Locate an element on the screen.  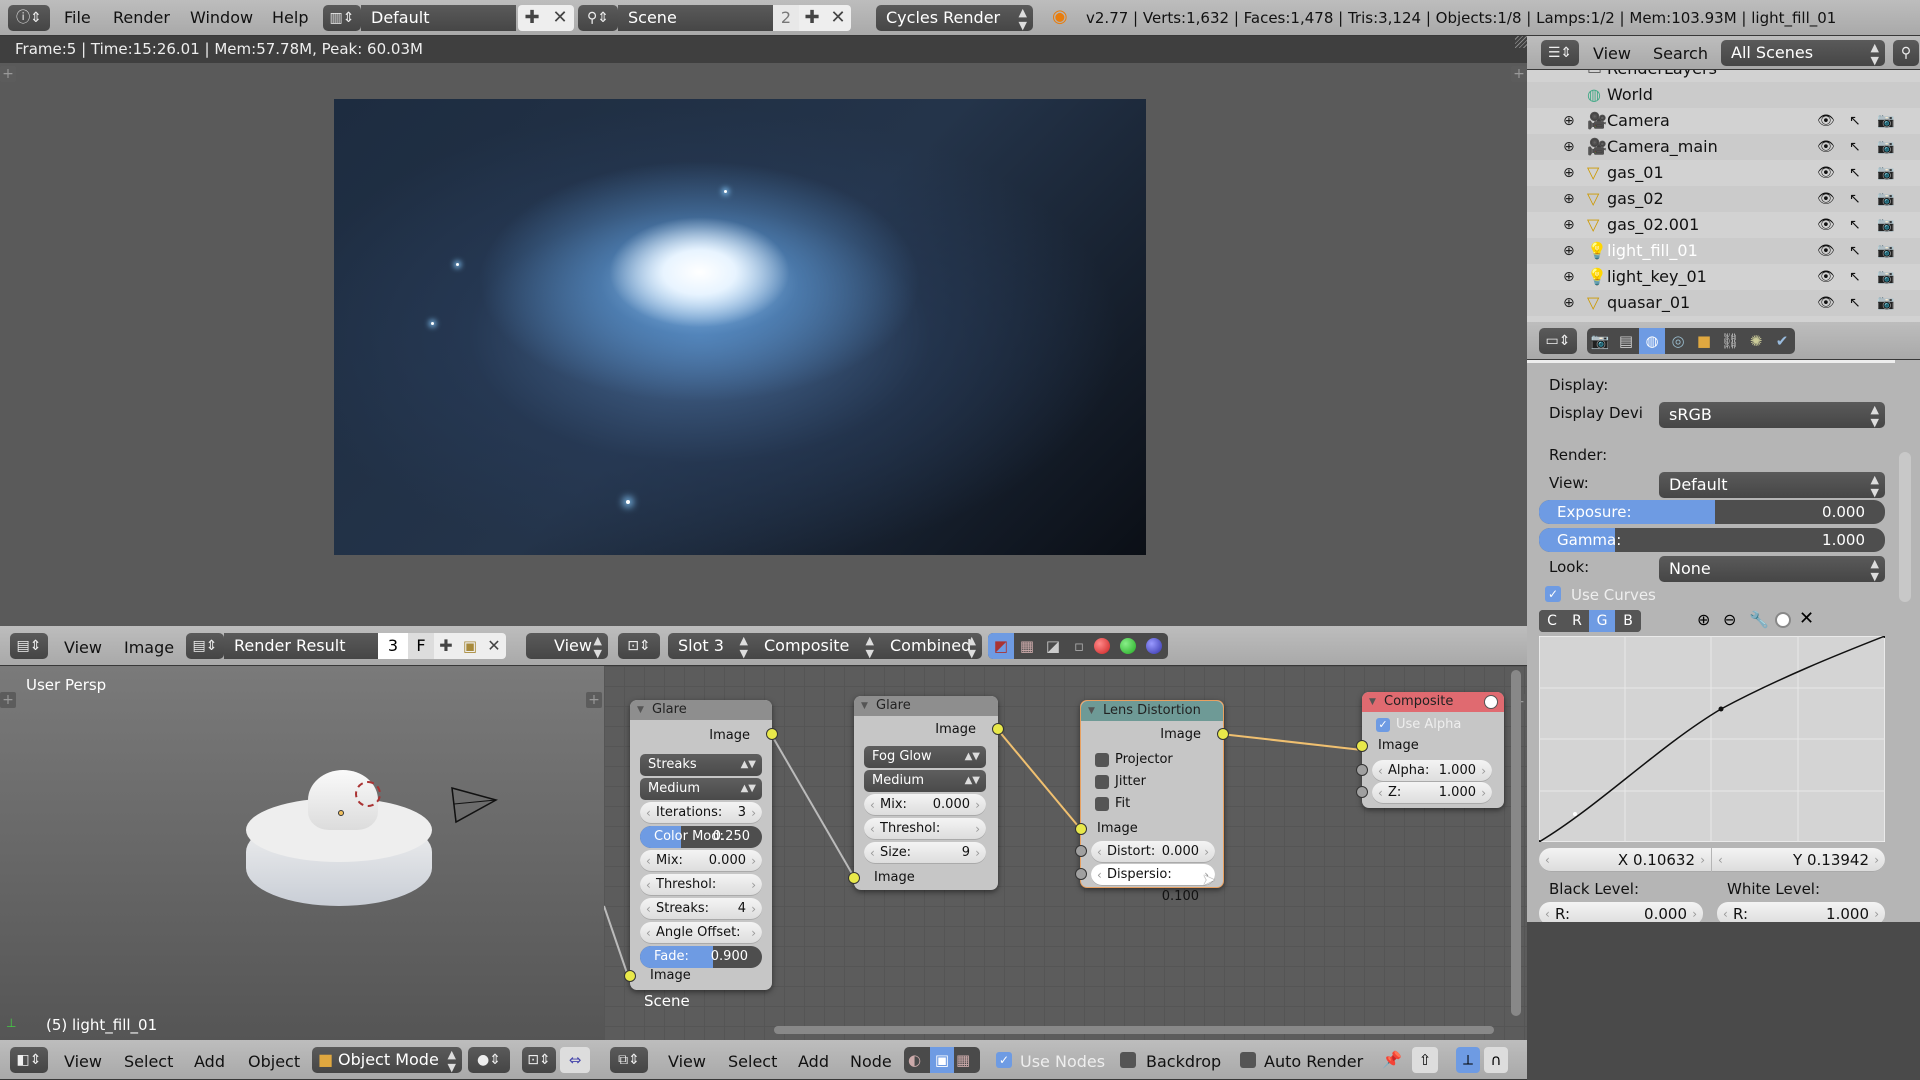
menu-render: Render is located at coordinates (141, 17).